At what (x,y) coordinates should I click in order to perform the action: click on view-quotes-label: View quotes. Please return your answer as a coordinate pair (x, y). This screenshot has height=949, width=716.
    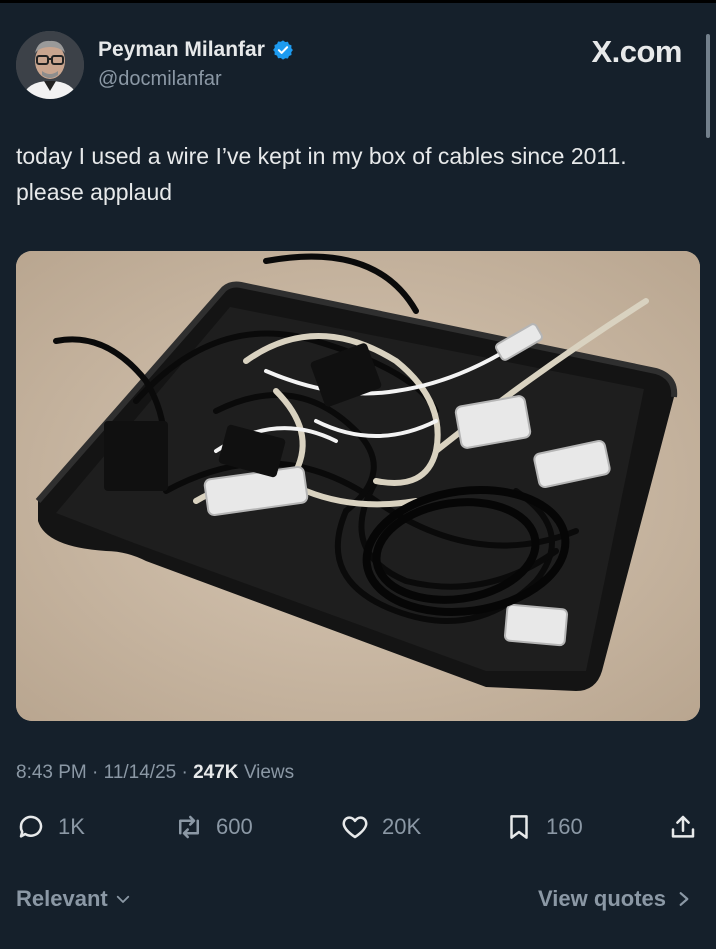
    Looking at the image, I should click on (602, 898).